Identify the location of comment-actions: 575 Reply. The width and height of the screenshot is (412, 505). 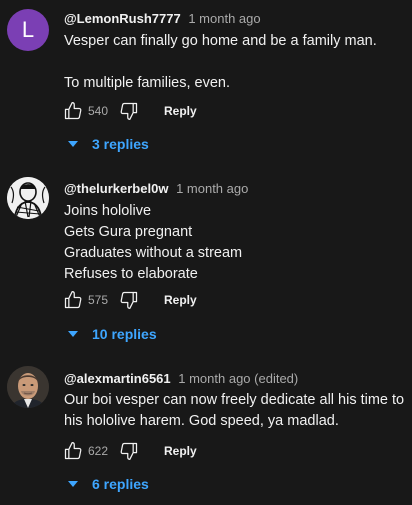
(129, 300).